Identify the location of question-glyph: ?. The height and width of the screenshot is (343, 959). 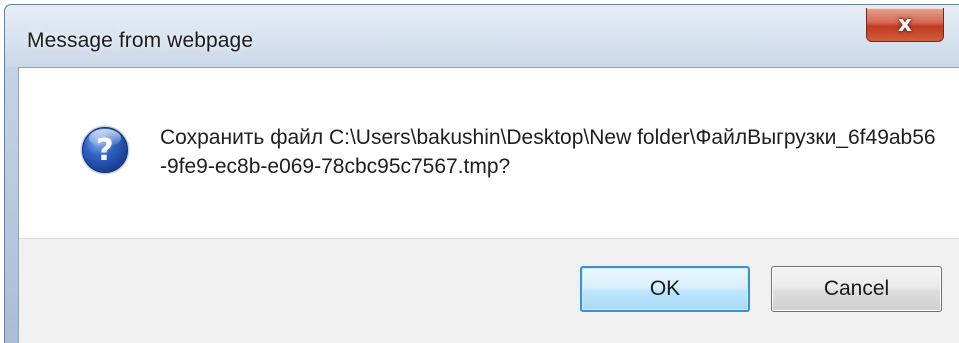
(104, 150).